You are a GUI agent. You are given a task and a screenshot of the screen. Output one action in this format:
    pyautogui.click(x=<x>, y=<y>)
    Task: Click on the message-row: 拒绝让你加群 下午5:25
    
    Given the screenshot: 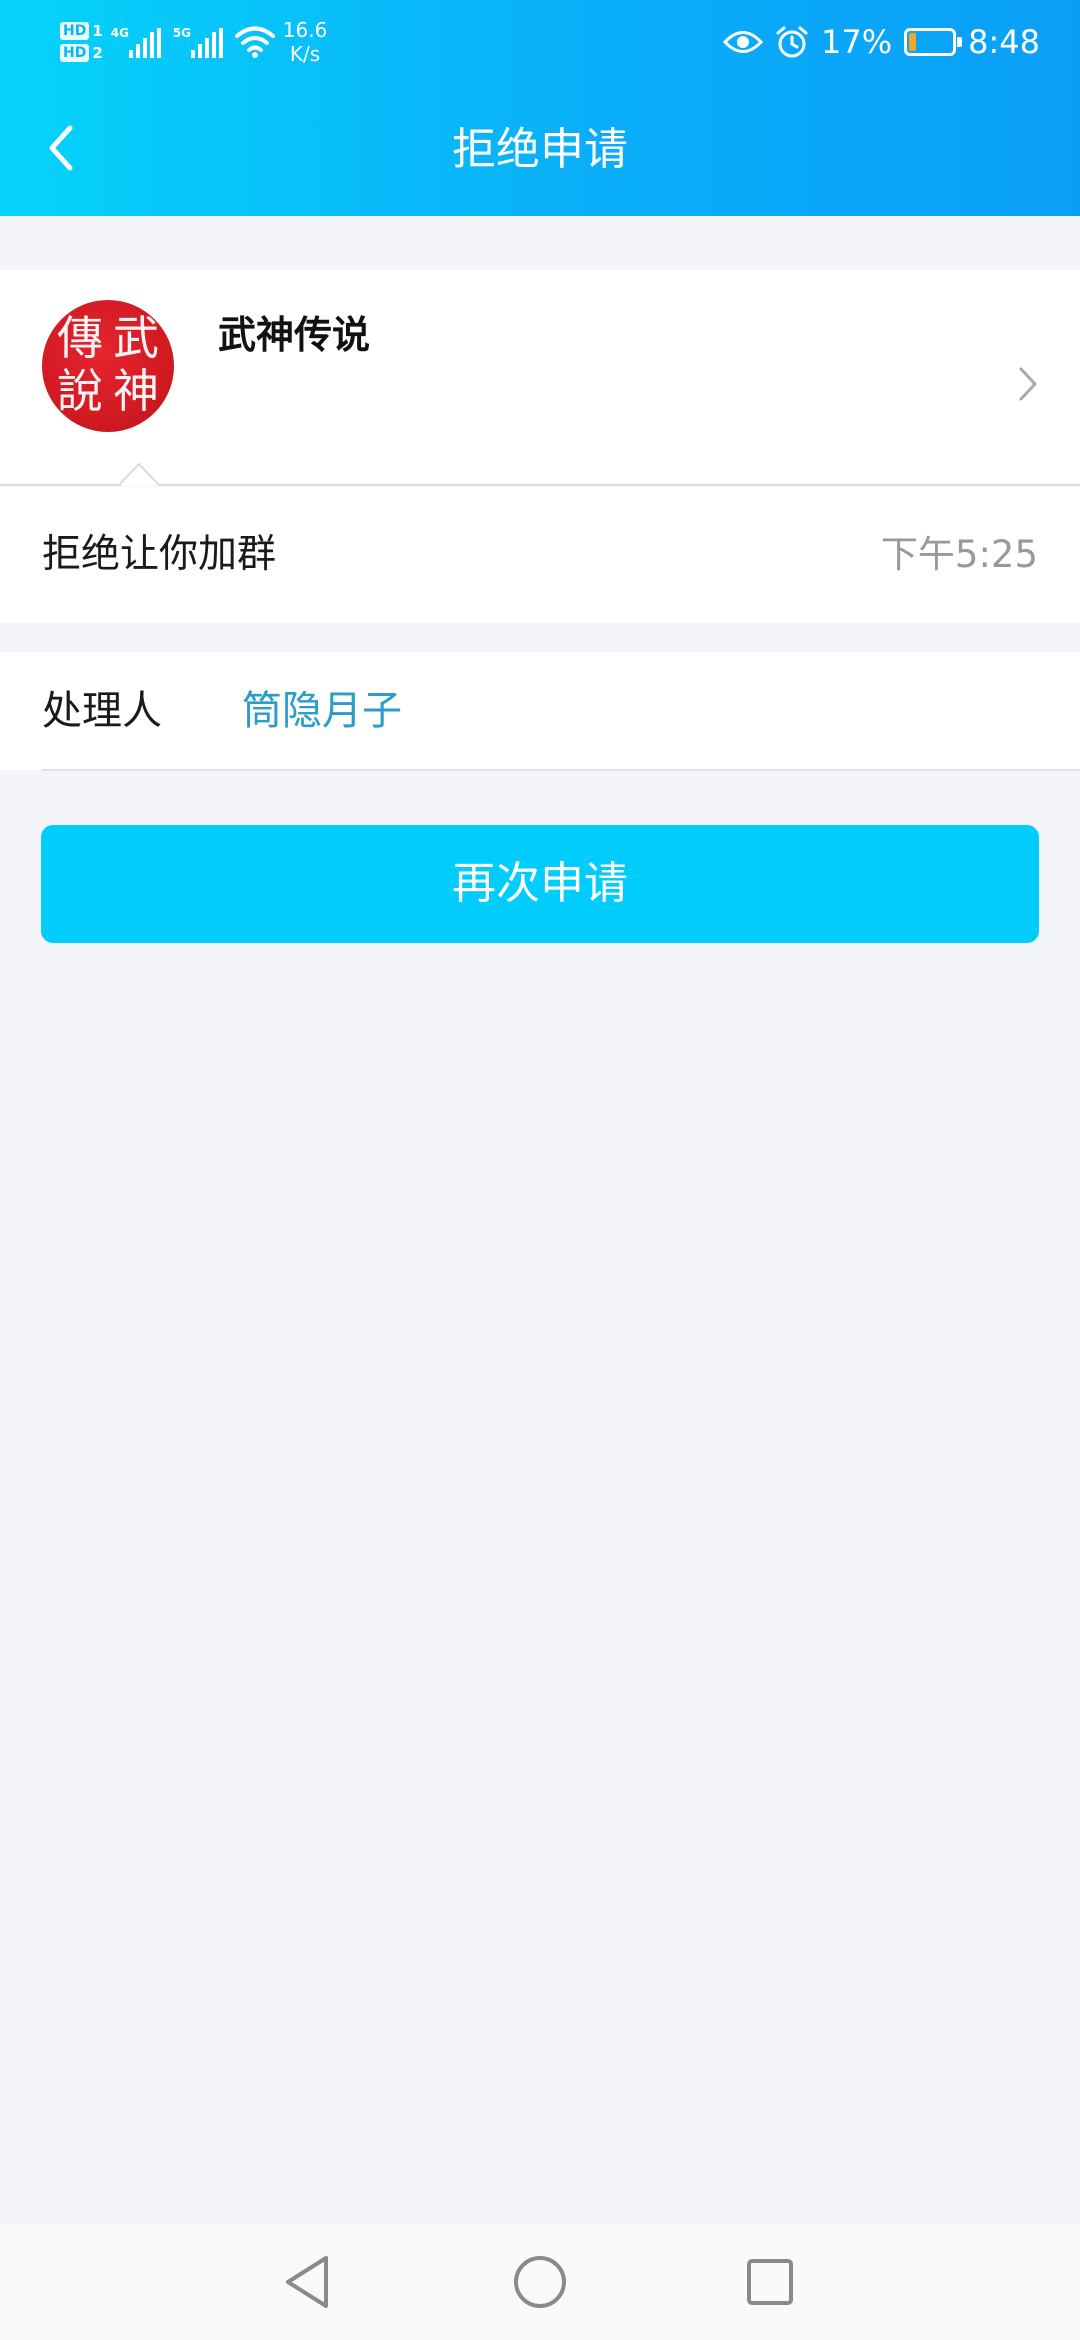 What is the action you would take?
    pyautogui.click(x=540, y=555)
    